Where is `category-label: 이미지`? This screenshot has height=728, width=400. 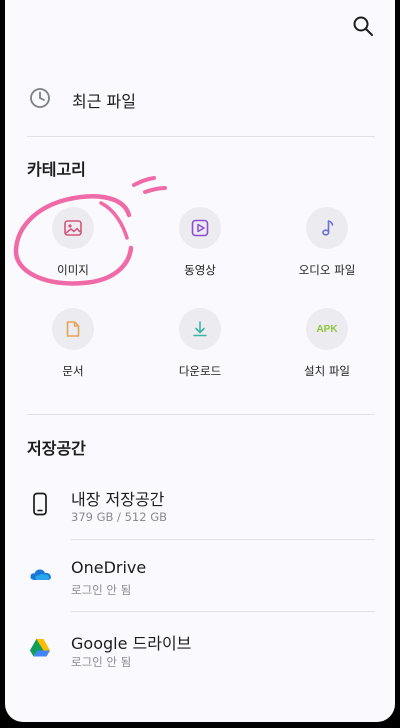 category-label: 이미지 is located at coordinates (73, 270).